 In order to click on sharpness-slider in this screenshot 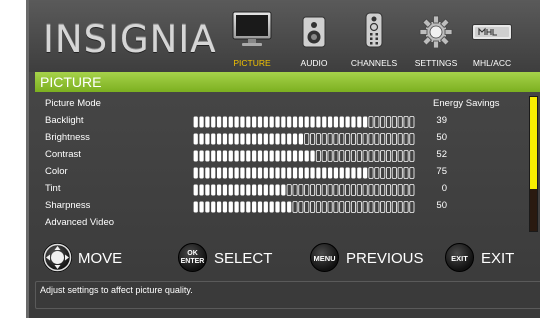, I will do `click(304, 207)`.